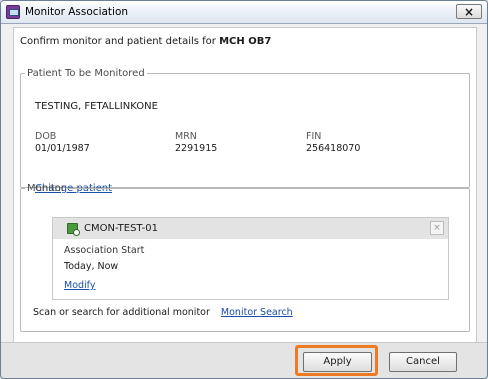 Image resolution: width=488 pixels, height=379 pixels. Describe the element at coordinates (121, 228) in the screenshot. I see `monitor-name: CMON-TEST-01` at that location.